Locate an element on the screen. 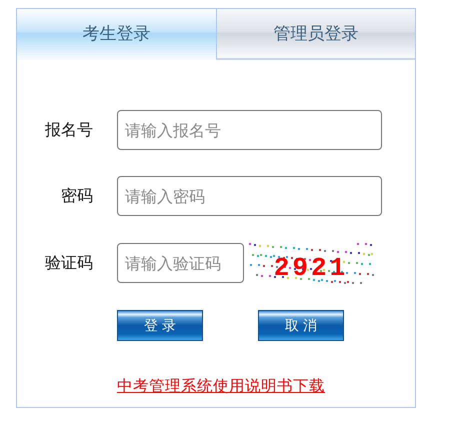 Image resolution: width=454 pixels, height=422 pixels. login-tab: 考生登录 is located at coordinates (116, 34).